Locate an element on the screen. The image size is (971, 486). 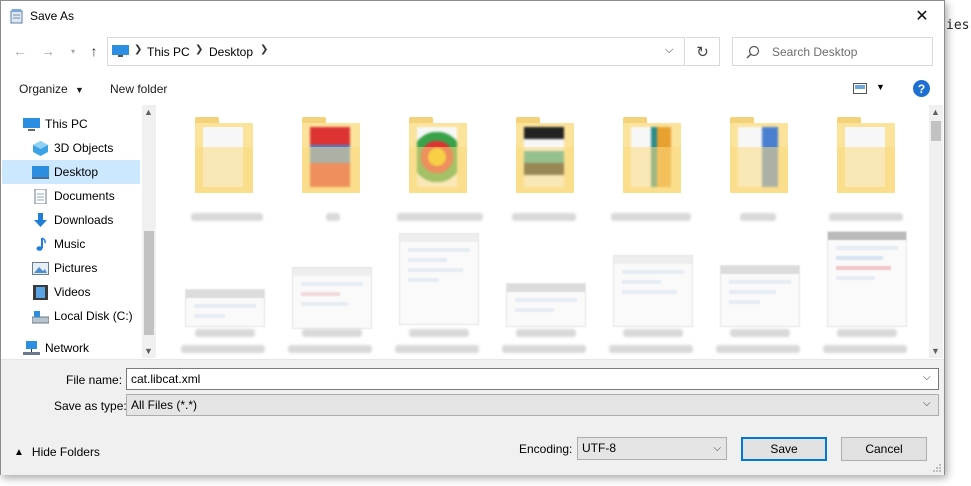
close-button: ✕ is located at coordinates (922, 16).